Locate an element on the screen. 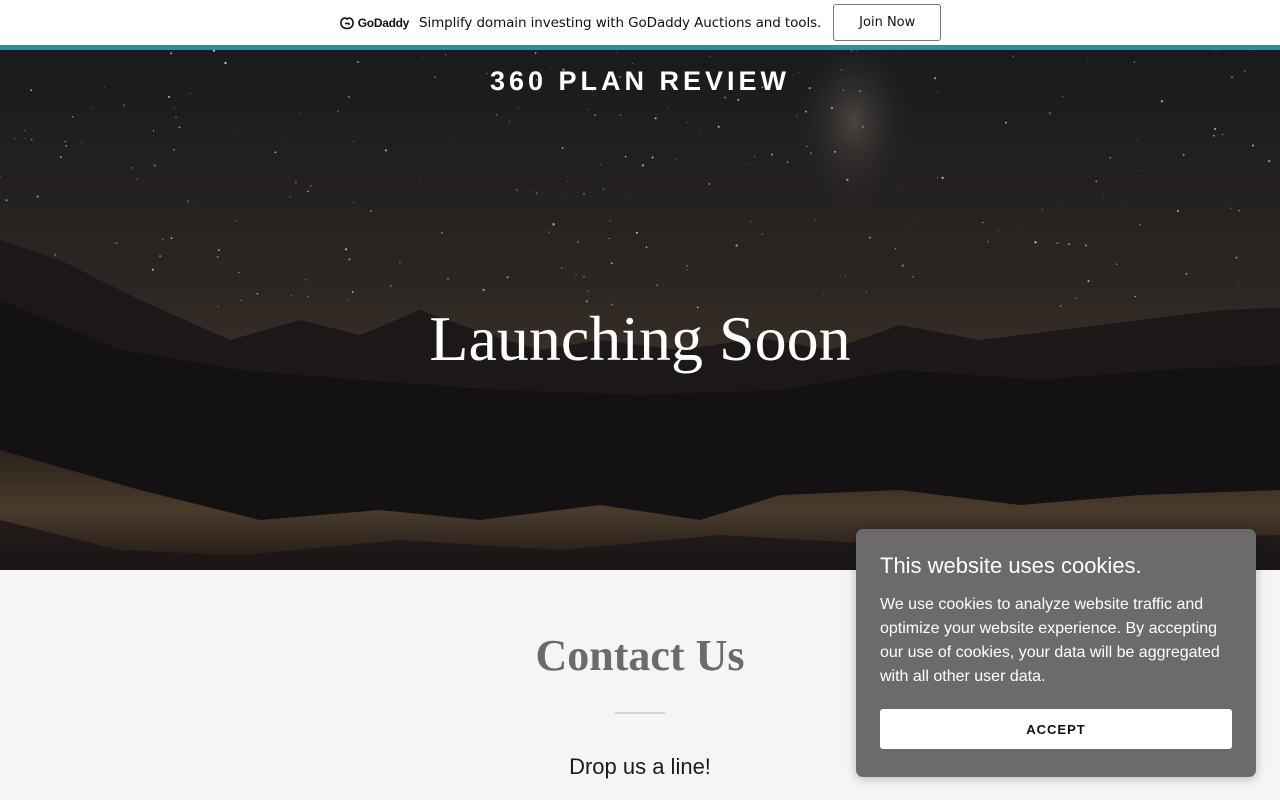  contact-divider is located at coordinates (640, 713).